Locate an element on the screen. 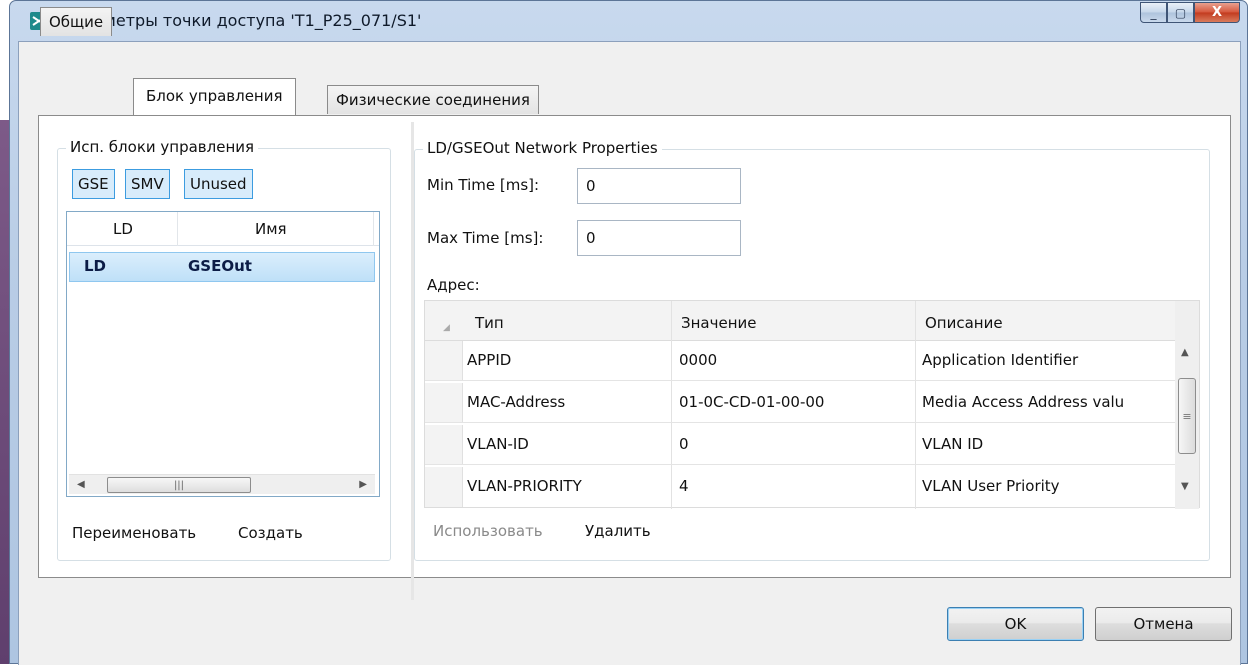 The height and width of the screenshot is (665, 1248). list-item: LD GSEOut is located at coordinates (222, 267).